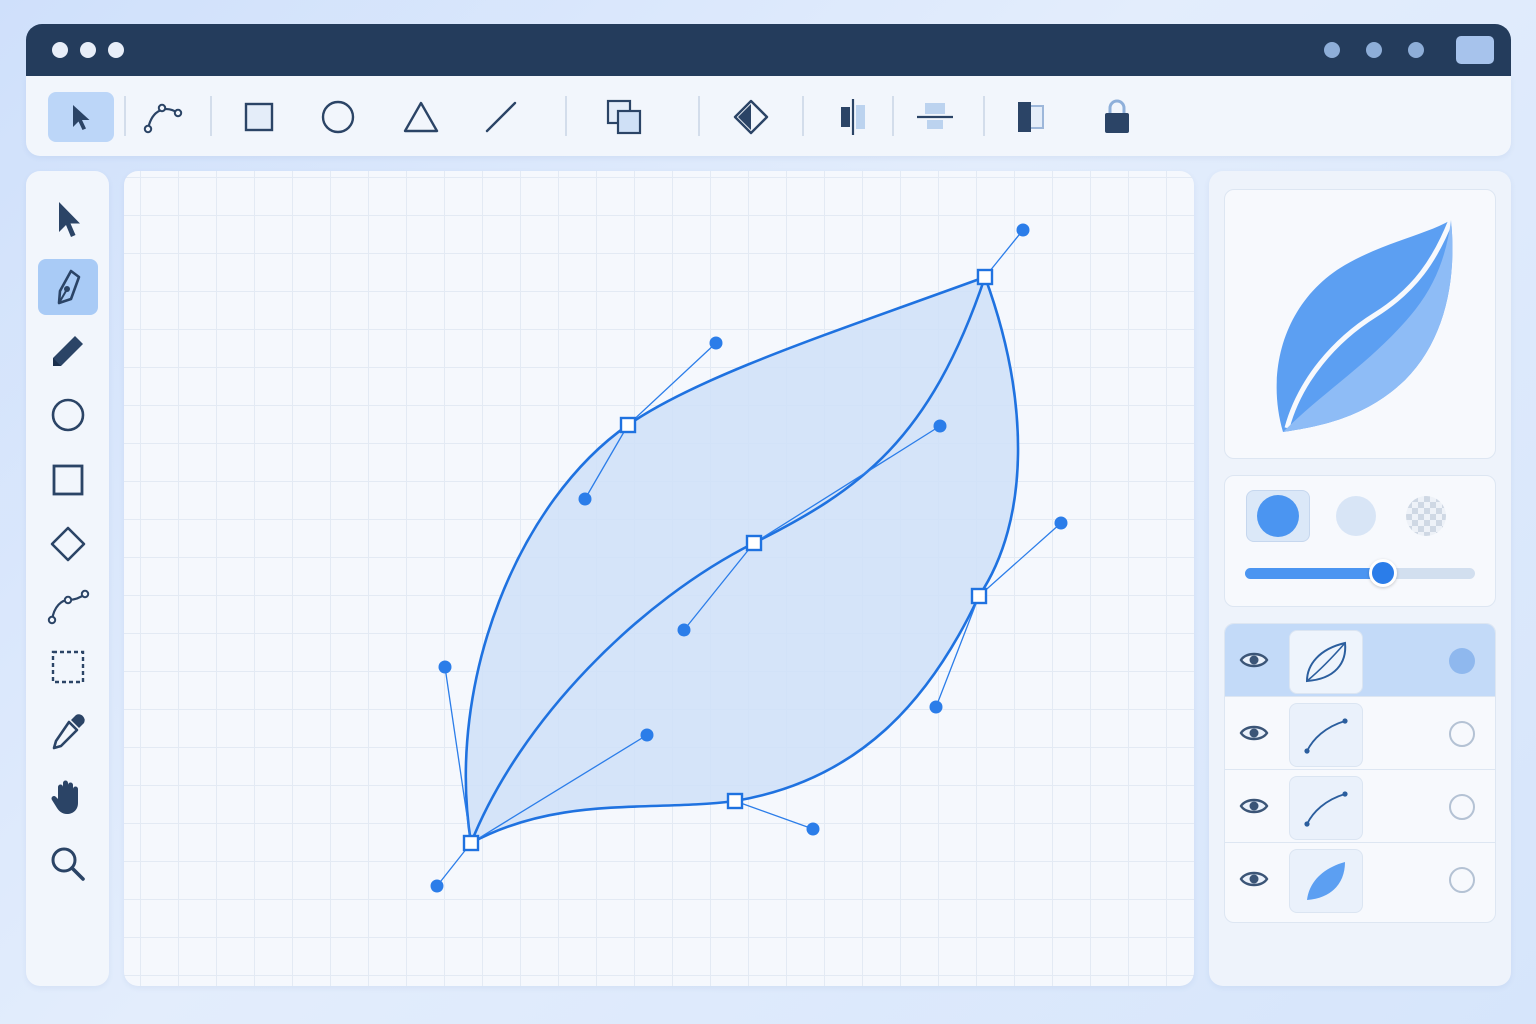 Image resolution: width=1536 pixels, height=1024 pixels. I want to click on checkerboard-icon, so click(1426, 516).